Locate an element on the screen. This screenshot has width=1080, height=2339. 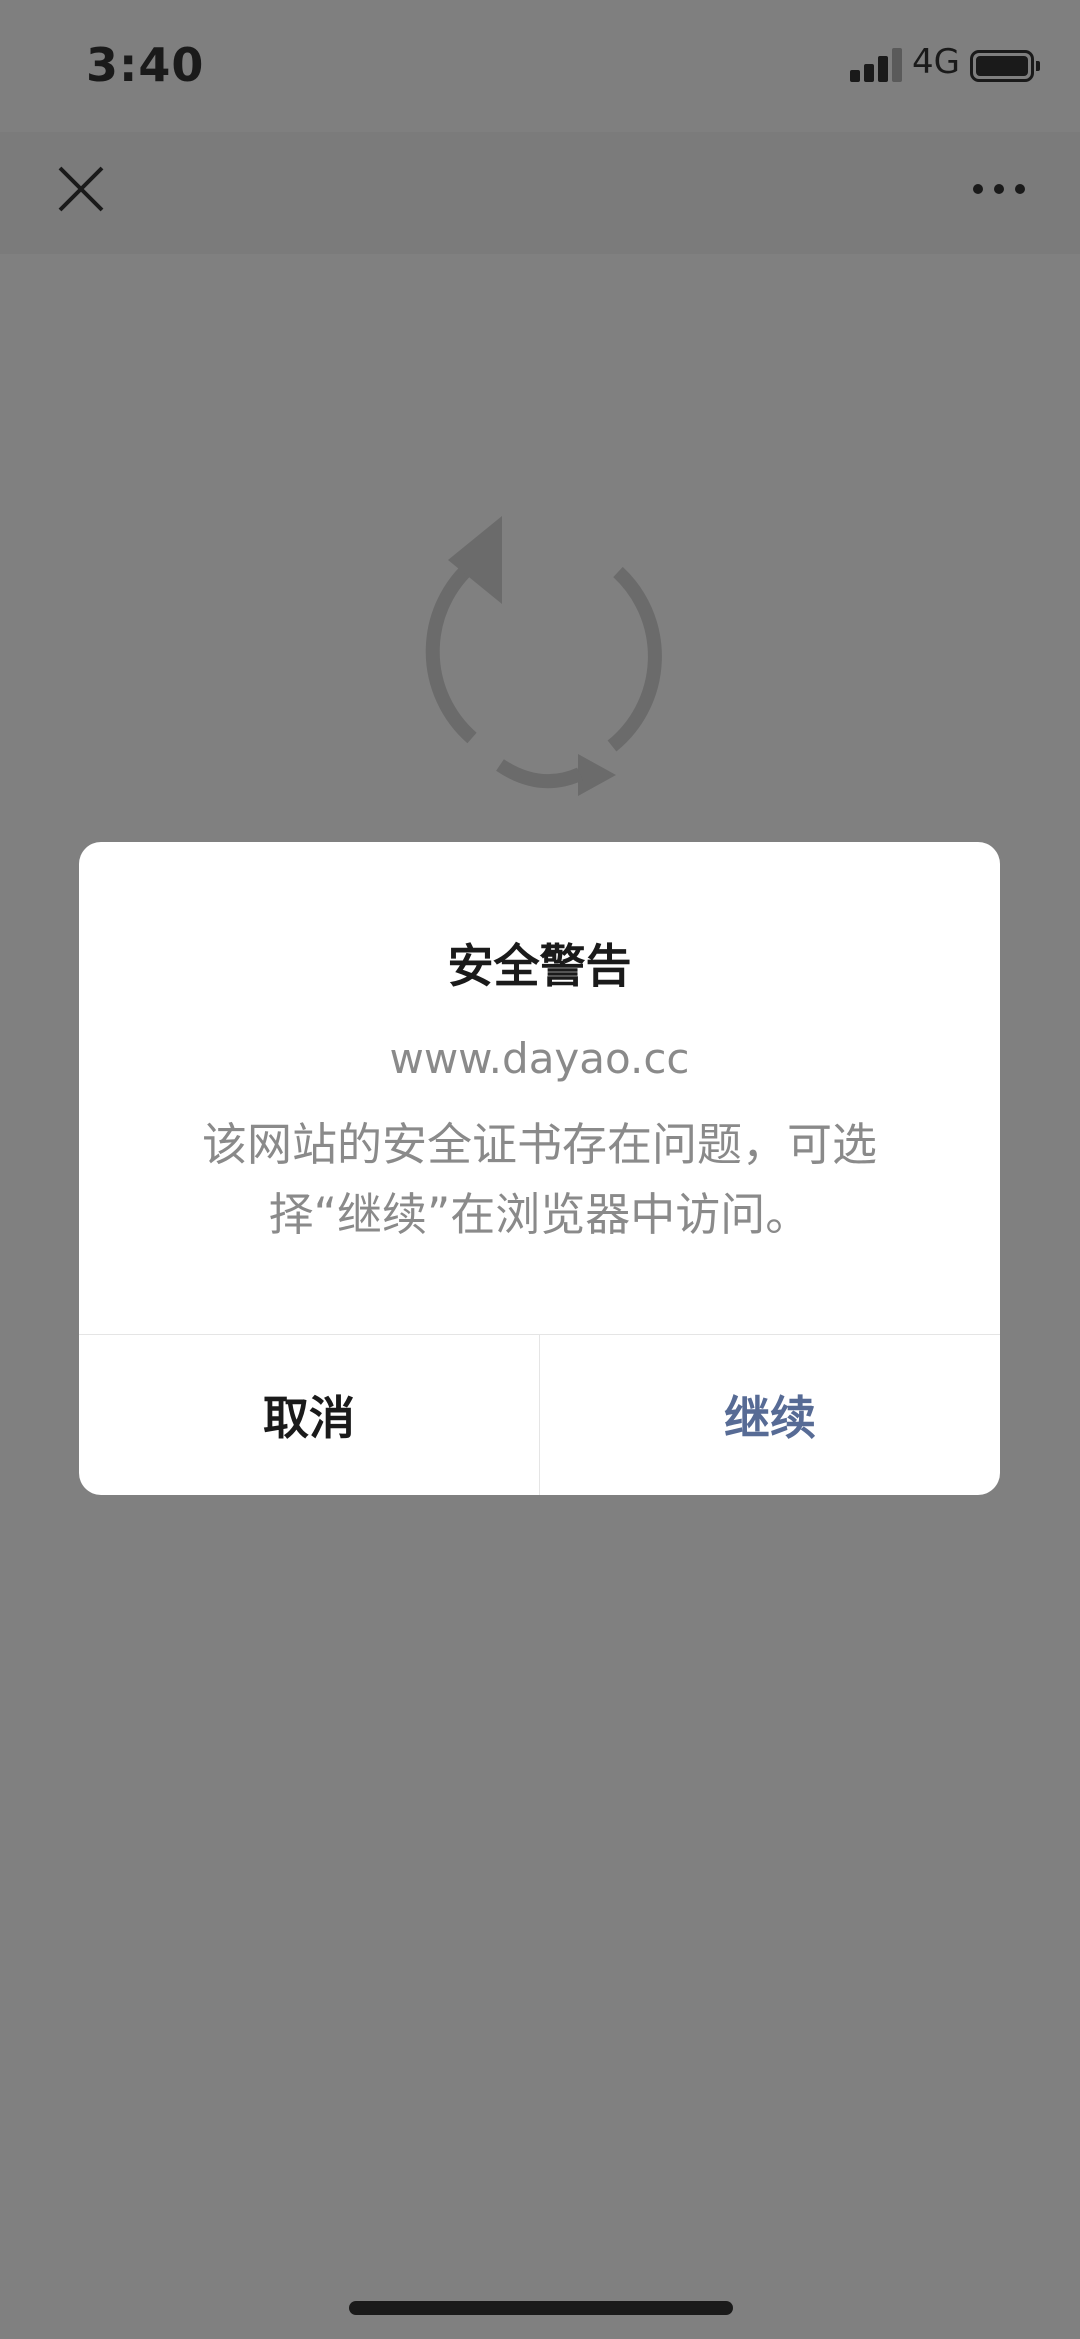
close-icon is located at coordinates (81, 189).